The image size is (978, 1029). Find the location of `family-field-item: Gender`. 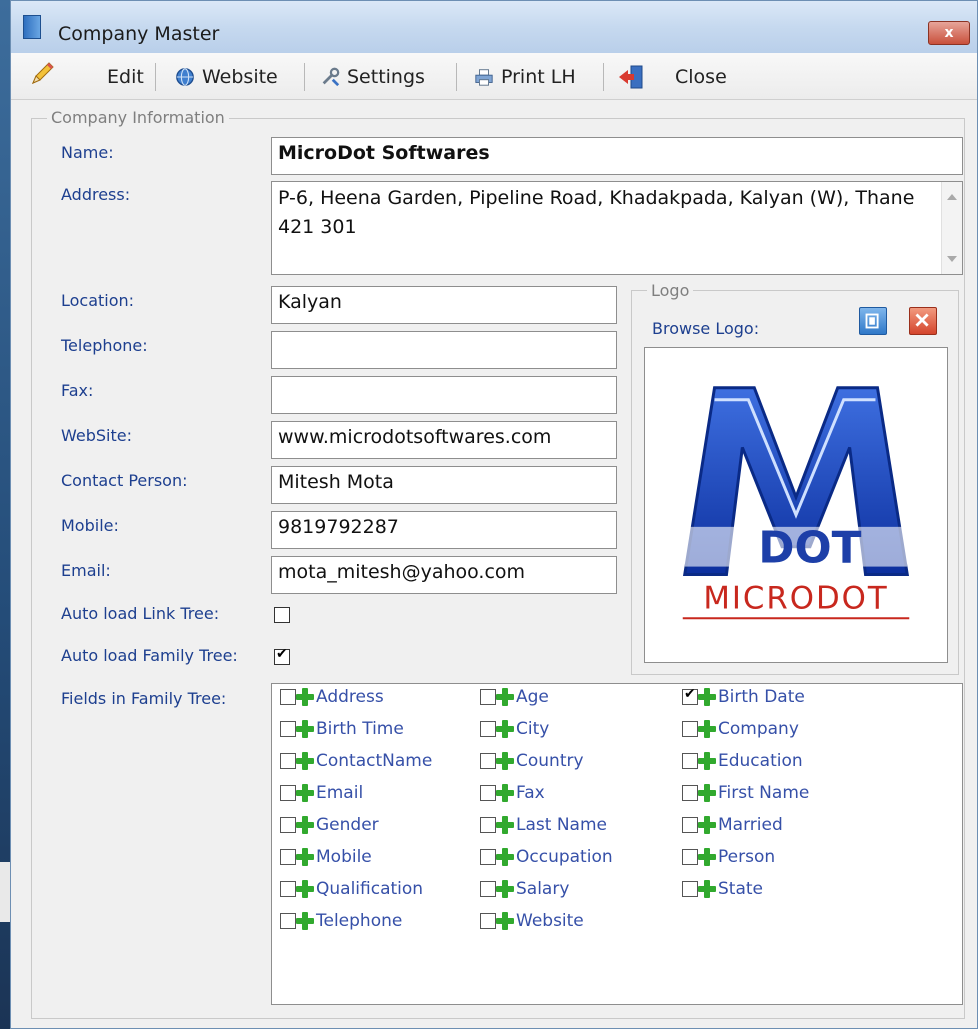

family-field-item: Gender is located at coordinates (329, 825).